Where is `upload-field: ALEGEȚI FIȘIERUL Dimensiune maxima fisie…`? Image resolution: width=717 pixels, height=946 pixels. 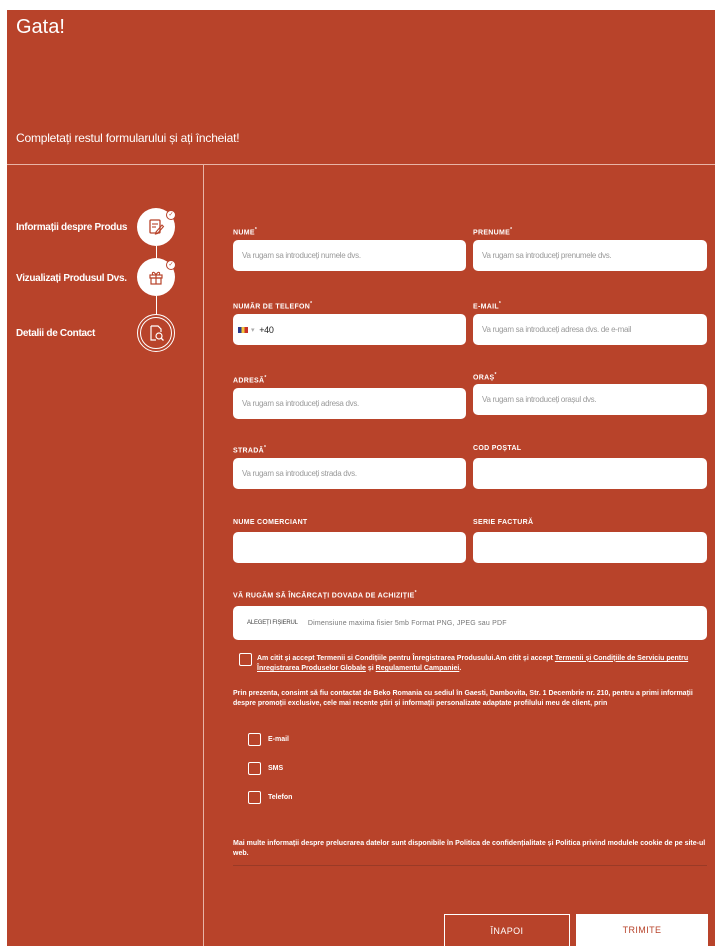 upload-field: ALEGEȚI FIȘIERUL Dimensiune maxima fisie… is located at coordinates (470, 623).